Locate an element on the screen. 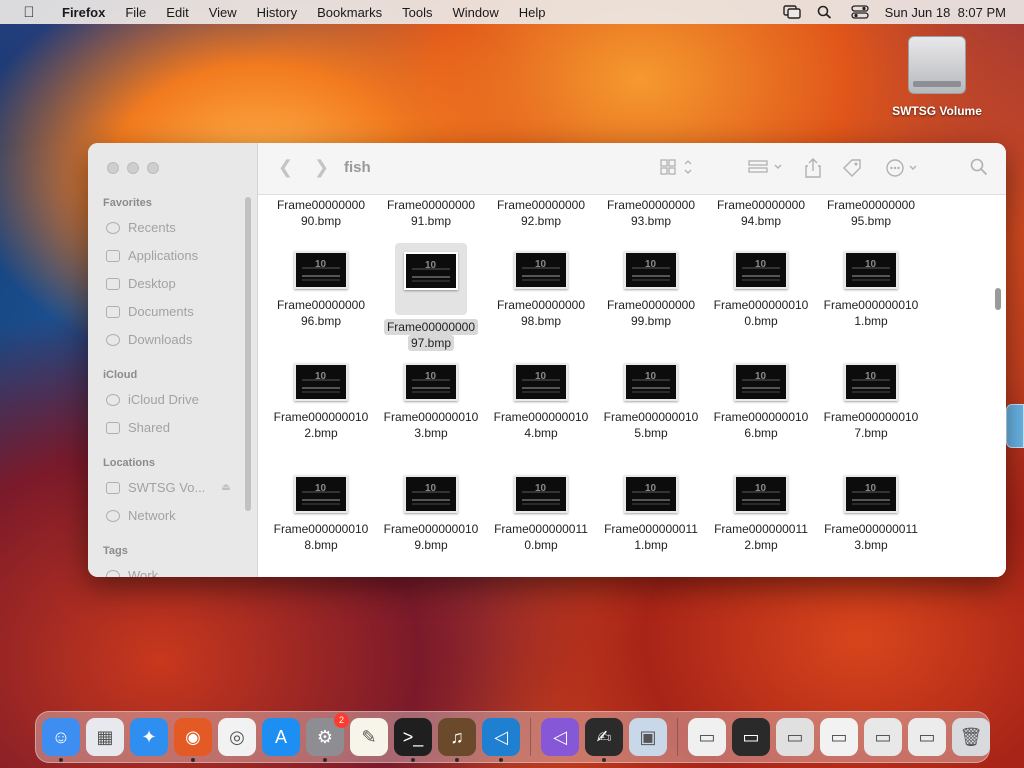  dock-item-window-3: ▭ is located at coordinates (795, 737).